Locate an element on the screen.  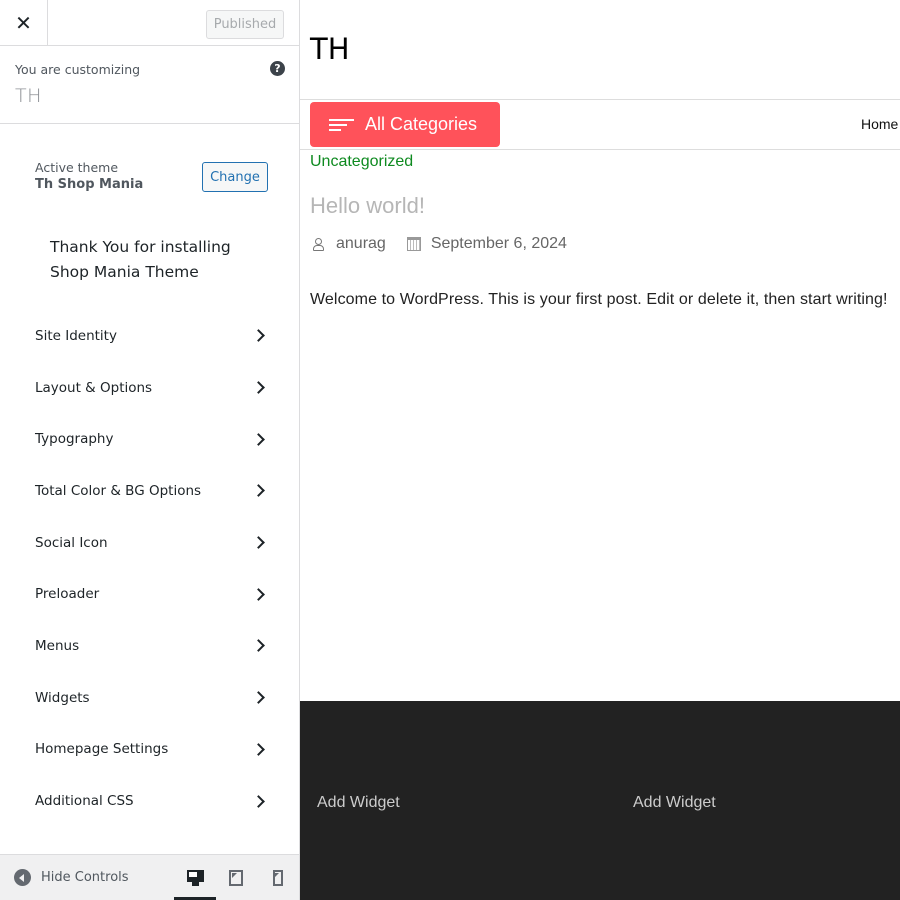
section-social-icon: Social Icon is located at coordinates (149, 543).